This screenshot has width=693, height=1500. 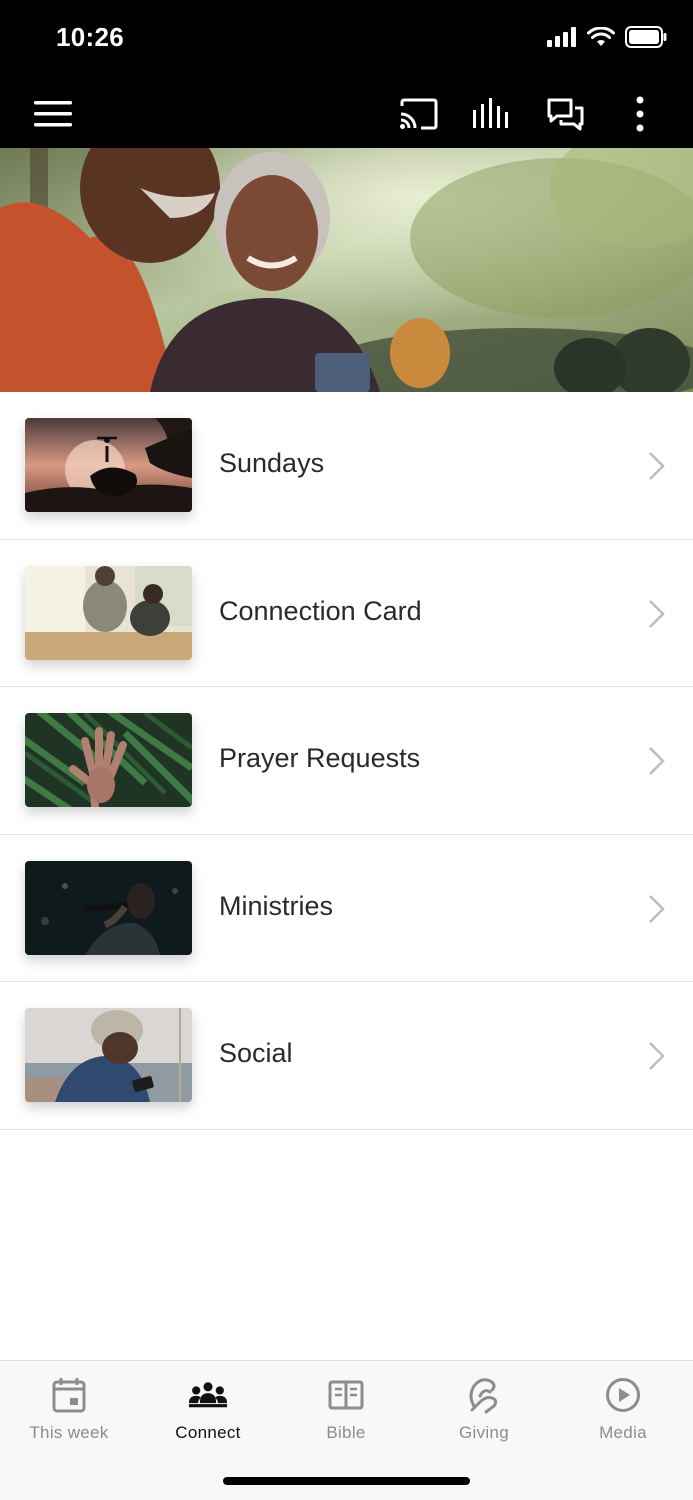 I want to click on status-bar: 10:26, so click(x=346, y=40).